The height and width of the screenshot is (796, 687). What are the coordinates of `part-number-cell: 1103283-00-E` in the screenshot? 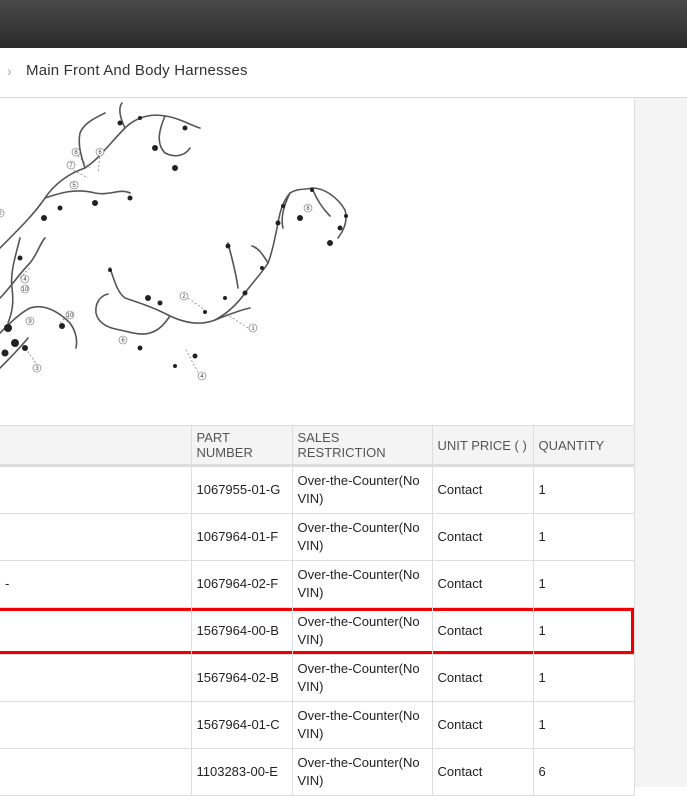 It's located at (242, 772).